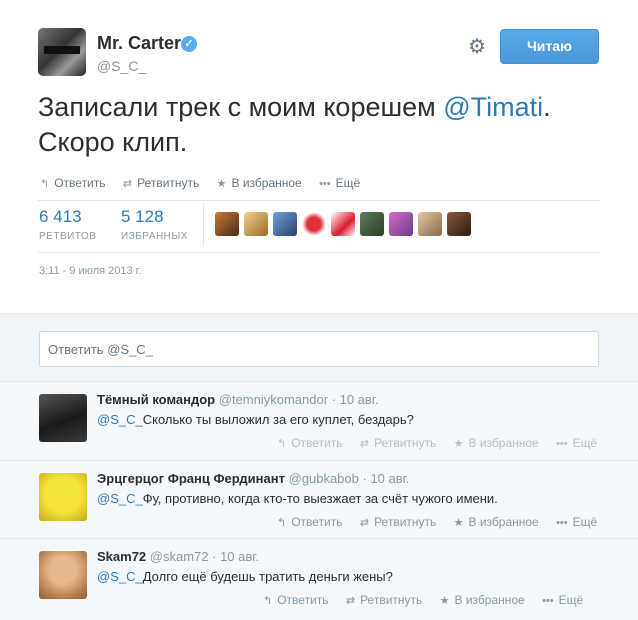 The height and width of the screenshot is (620, 638). What do you see at coordinates (478, 47) in the screenshot?
I see `gear-icon: ⚙` at bounding box center [478, 47].